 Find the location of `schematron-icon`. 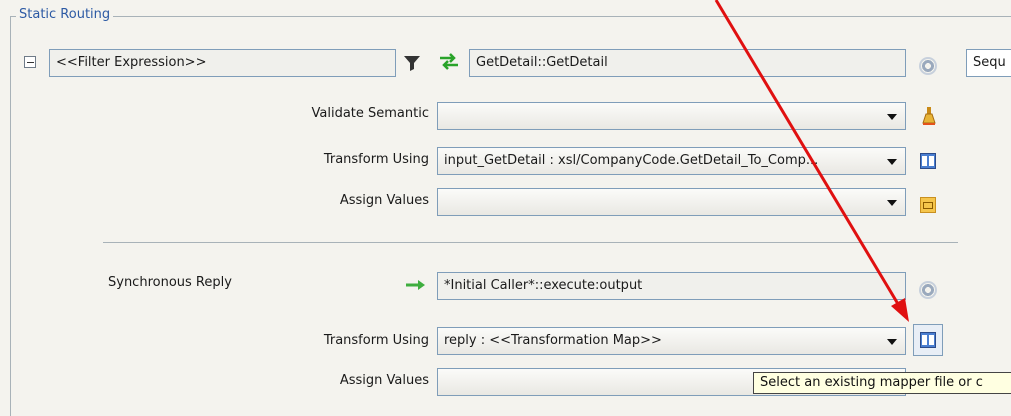

schematron-icon is located at coordinates (929, 116).